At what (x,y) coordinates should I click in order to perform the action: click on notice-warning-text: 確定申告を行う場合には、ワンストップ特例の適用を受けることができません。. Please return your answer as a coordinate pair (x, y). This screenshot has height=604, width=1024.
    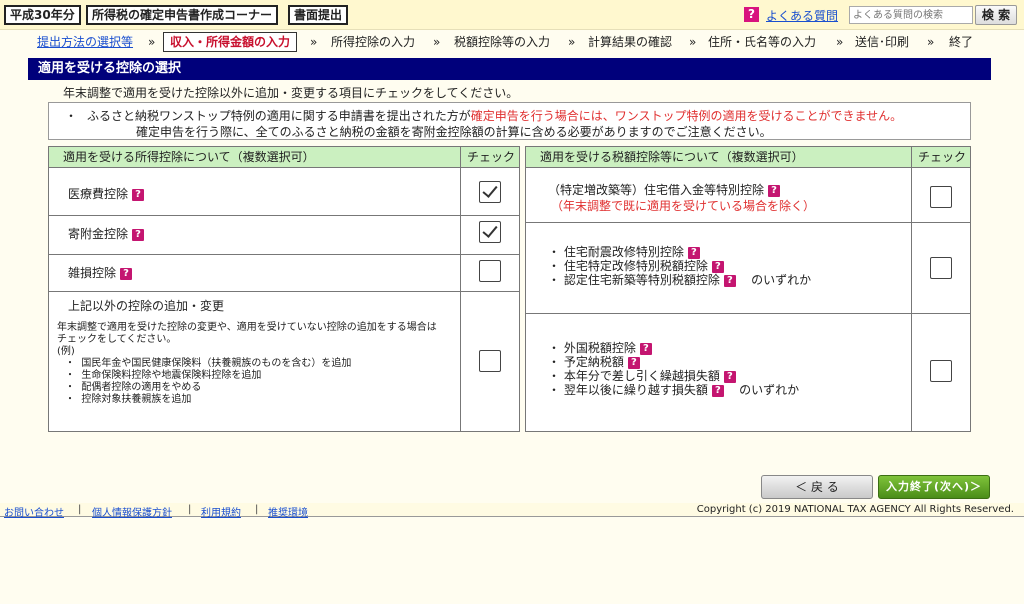
    Looking at the image, I should click on (686, 116).